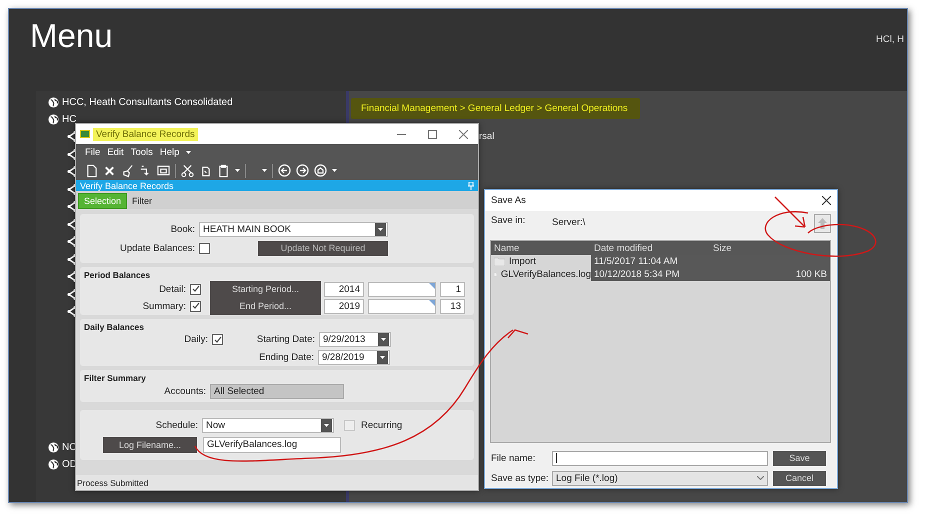  What do you see at coordinates (92, 152) in the screenshot?
I see `menu-item: File` at bounding box center [92, 152].